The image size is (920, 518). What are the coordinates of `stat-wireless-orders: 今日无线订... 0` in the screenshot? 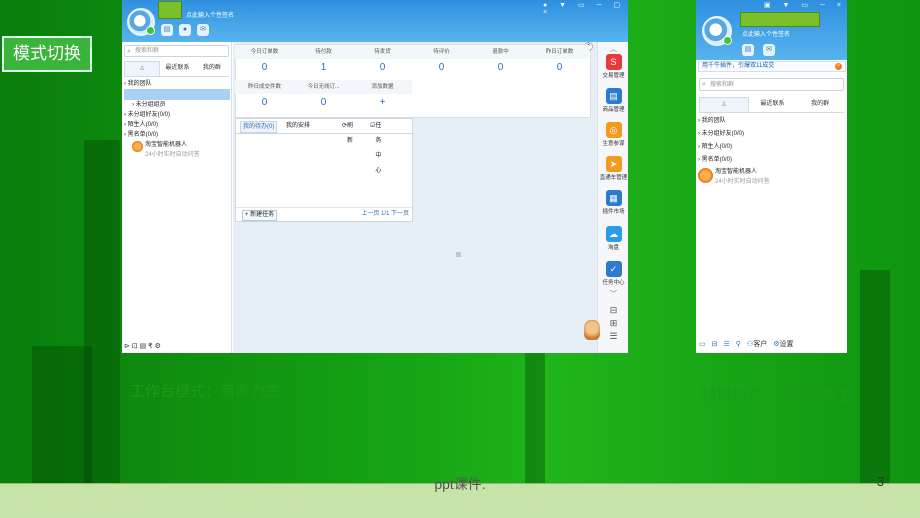 It's located at (323, 96).